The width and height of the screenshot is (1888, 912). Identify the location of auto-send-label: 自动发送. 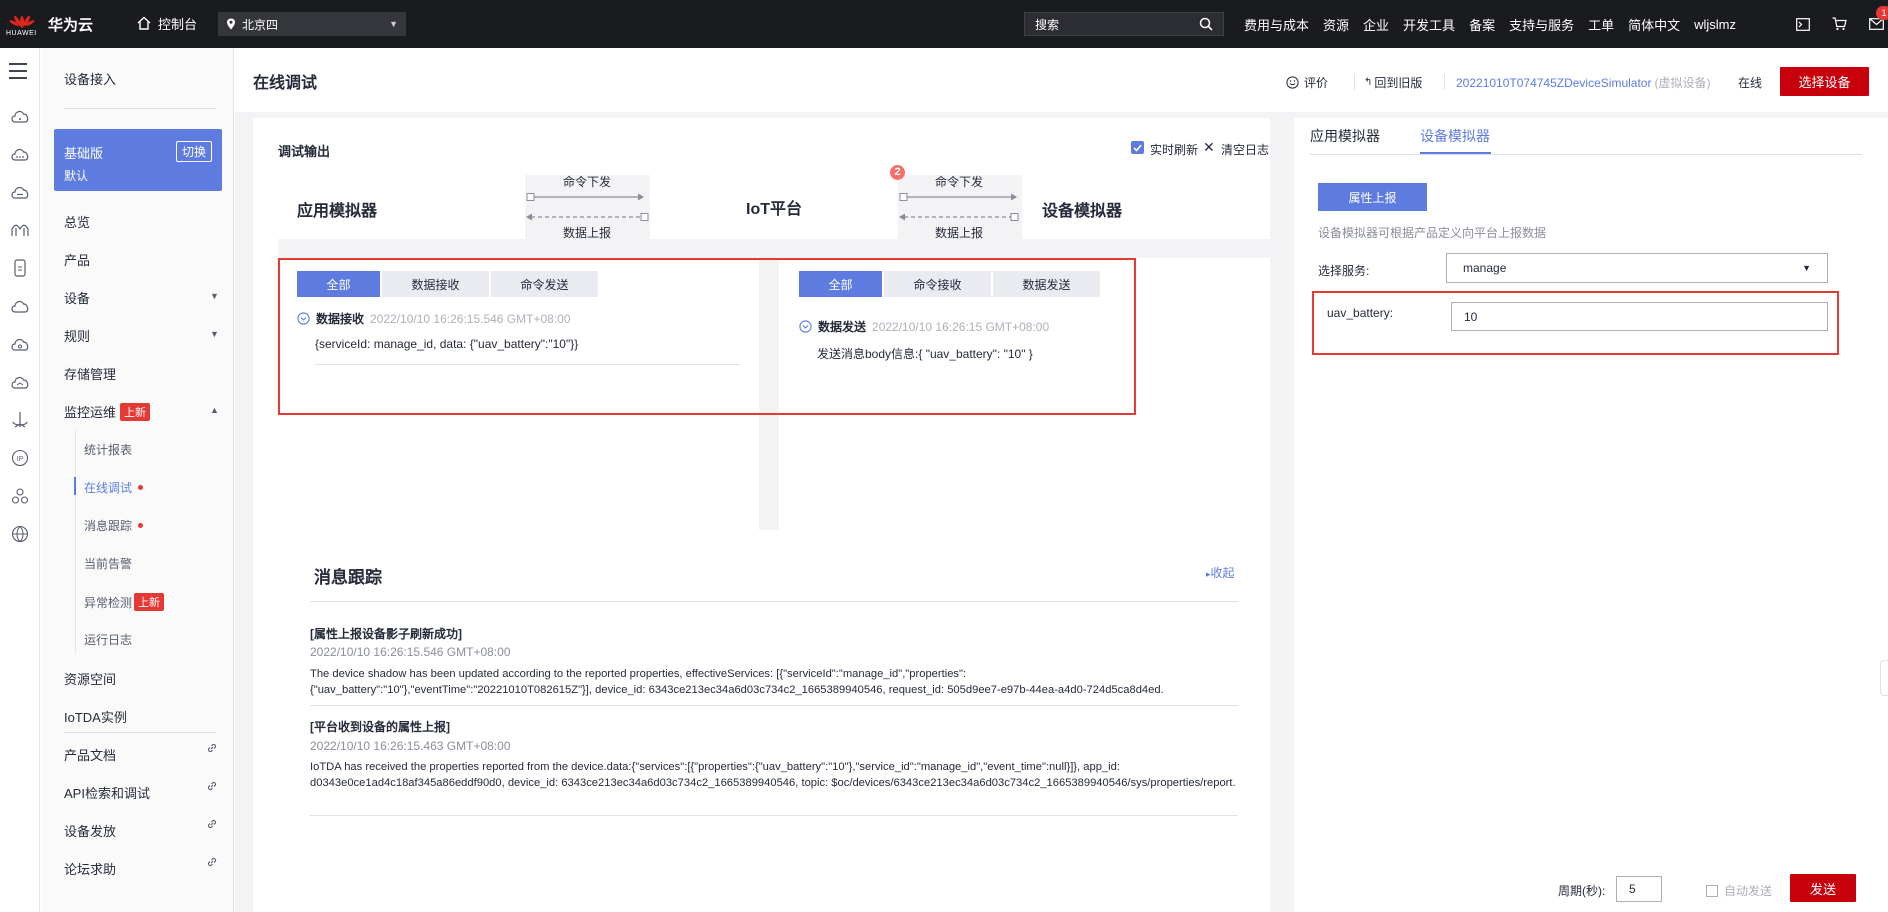
(1748, 891).